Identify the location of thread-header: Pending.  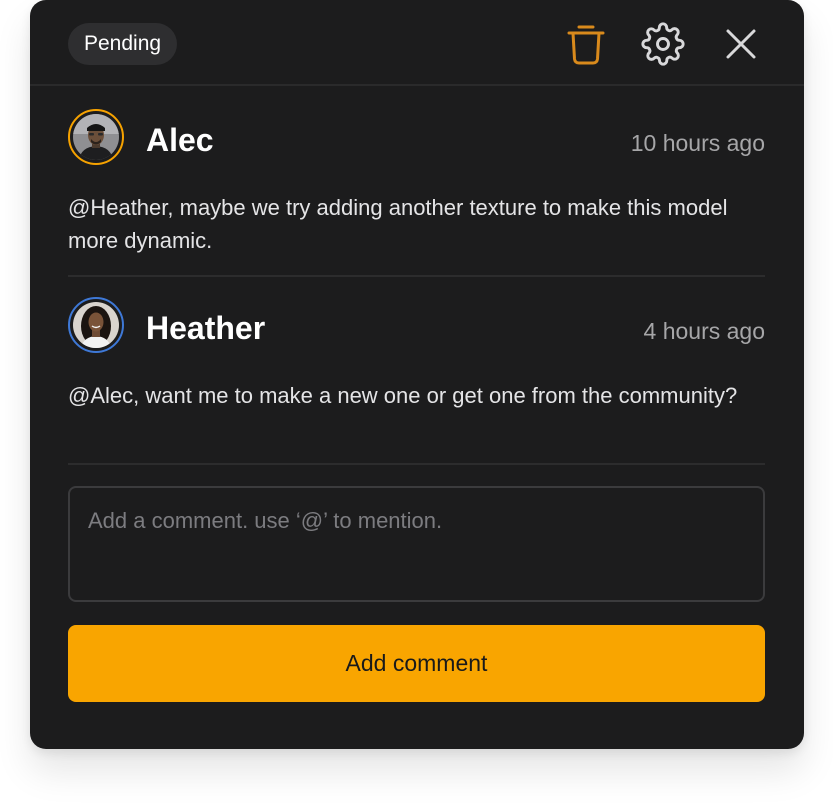
(417, 43).